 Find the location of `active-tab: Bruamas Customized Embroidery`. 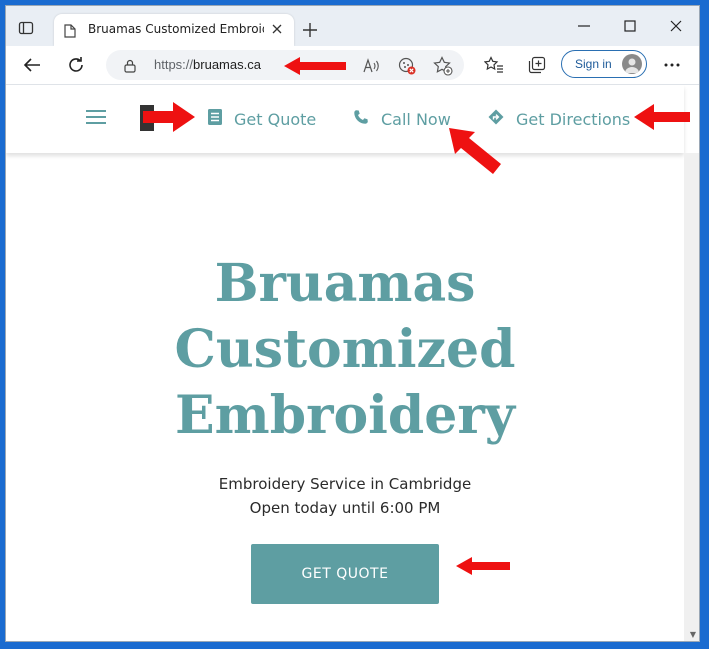

active-tab: Bruamas Customized Embroidery is located at coordinates (174, 30).